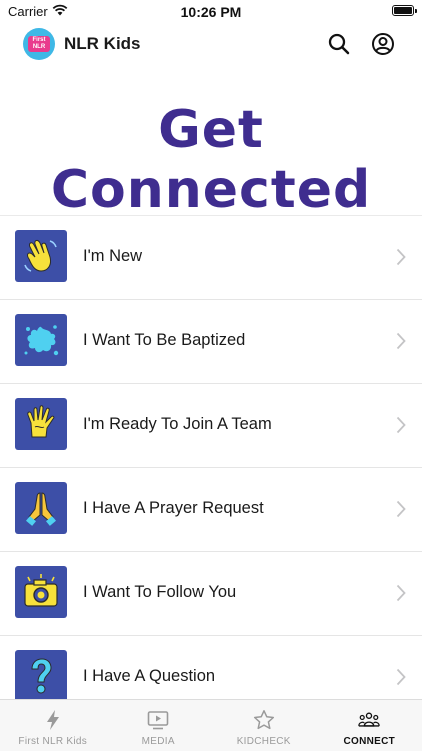  Describe the element at coordinates (149, 676) in the screenshot. I see `item-label: I Have A Question` at that location.